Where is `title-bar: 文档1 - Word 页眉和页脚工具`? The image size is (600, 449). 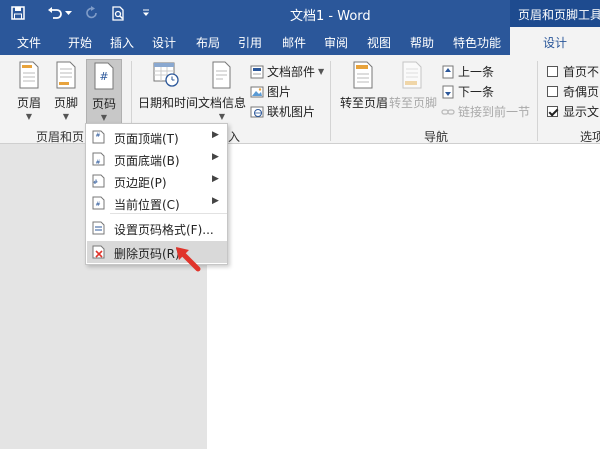 title-bar: 文档1 - Word 页眉和页脚工具 is located at coordinates (300, 13).